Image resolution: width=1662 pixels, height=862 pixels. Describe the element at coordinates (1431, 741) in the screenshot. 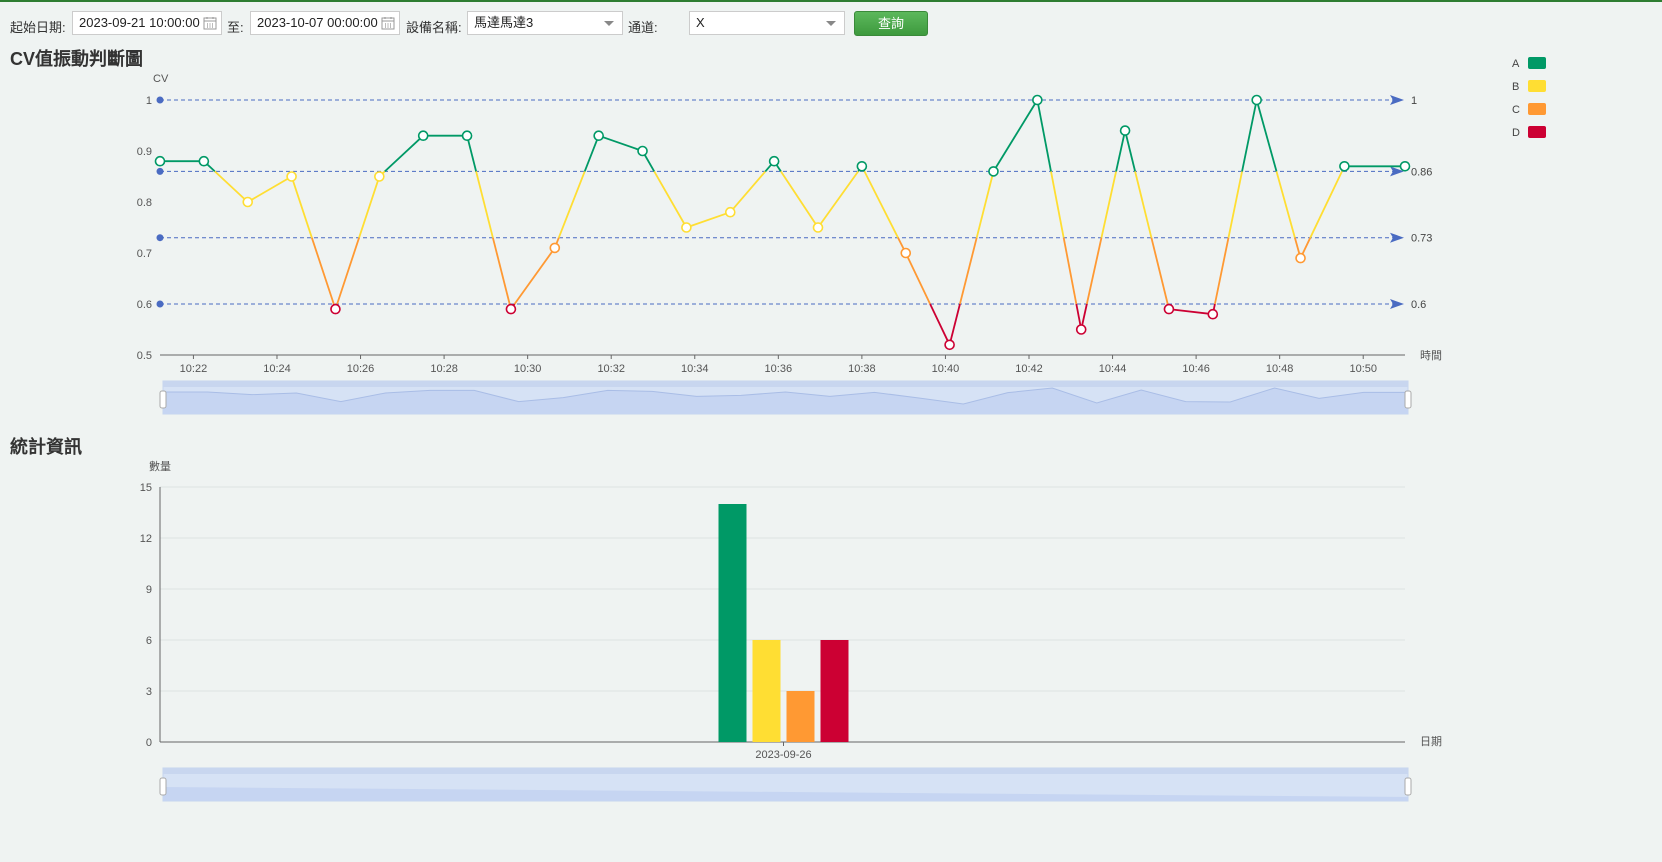

I see `x-axis-label: 日期` at that location.